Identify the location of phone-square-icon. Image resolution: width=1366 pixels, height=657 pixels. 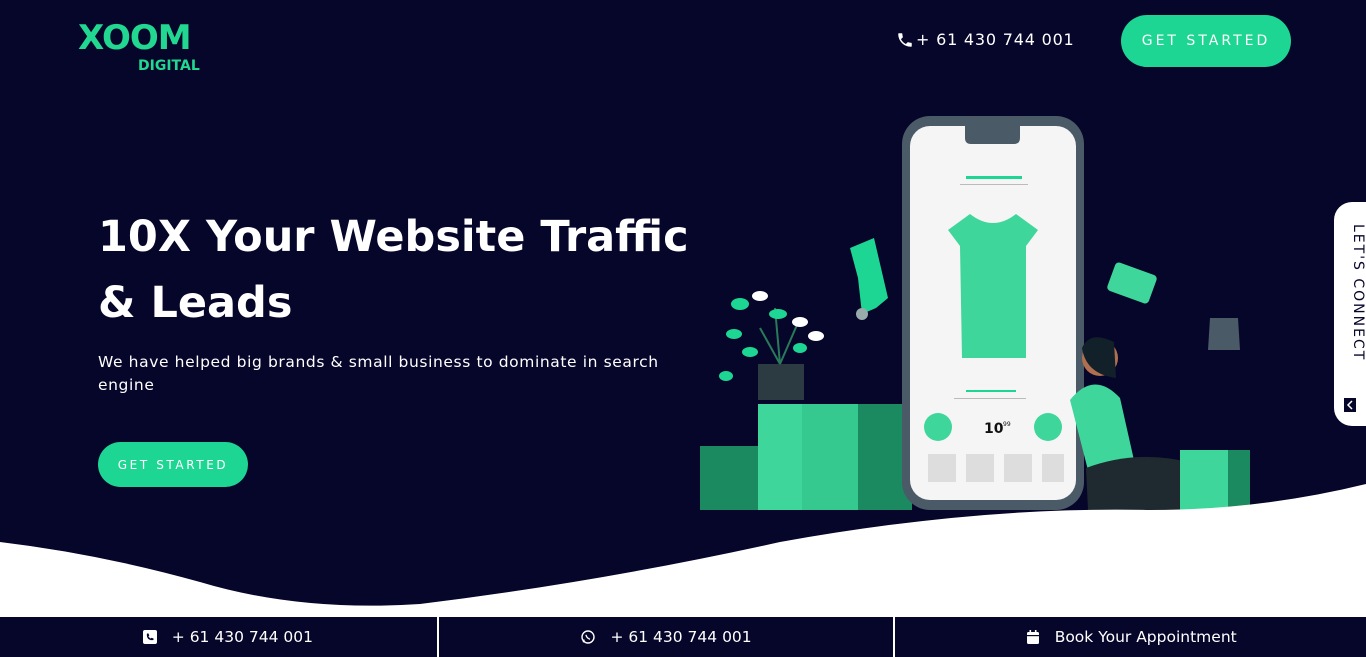
(149, 637).